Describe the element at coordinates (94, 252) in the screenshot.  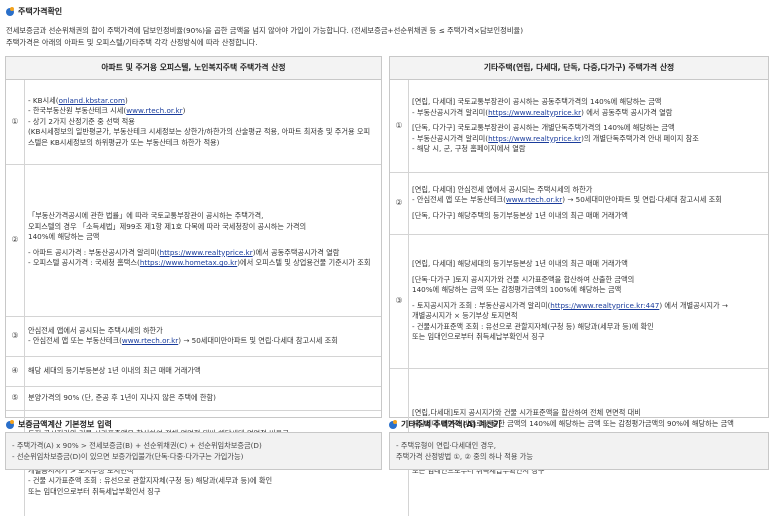
I see `row-line-text: - 아파트 공시가격 : 부동산공시가격 알리미(` at that location.